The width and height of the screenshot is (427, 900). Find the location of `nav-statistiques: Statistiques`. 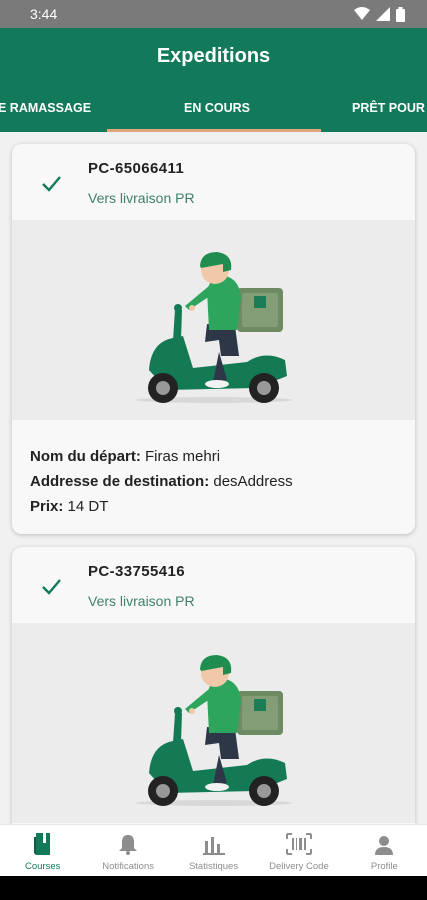

nav-statistiques: Statistiques is located at coordinates (213, 850).